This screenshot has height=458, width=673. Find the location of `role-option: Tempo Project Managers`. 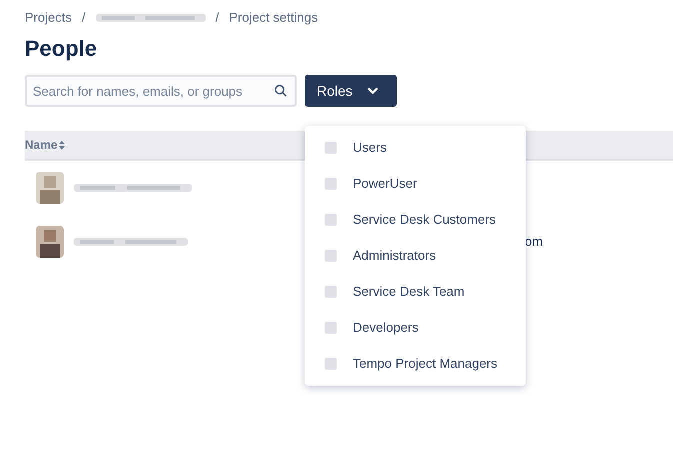

role-option: Tempo Project Managers is located at coordinates (415, 364).